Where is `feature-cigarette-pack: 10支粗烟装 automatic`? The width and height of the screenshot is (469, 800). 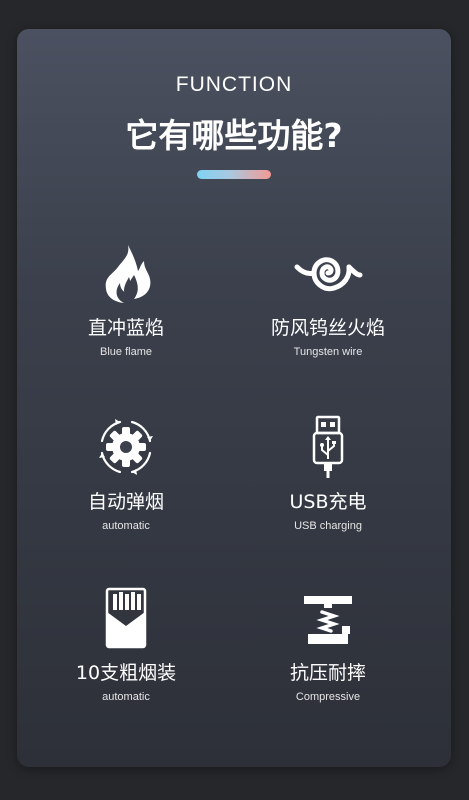
feature-cigarette-pack: 10支粗烟装 automatic is located at coordinates (126, 644).